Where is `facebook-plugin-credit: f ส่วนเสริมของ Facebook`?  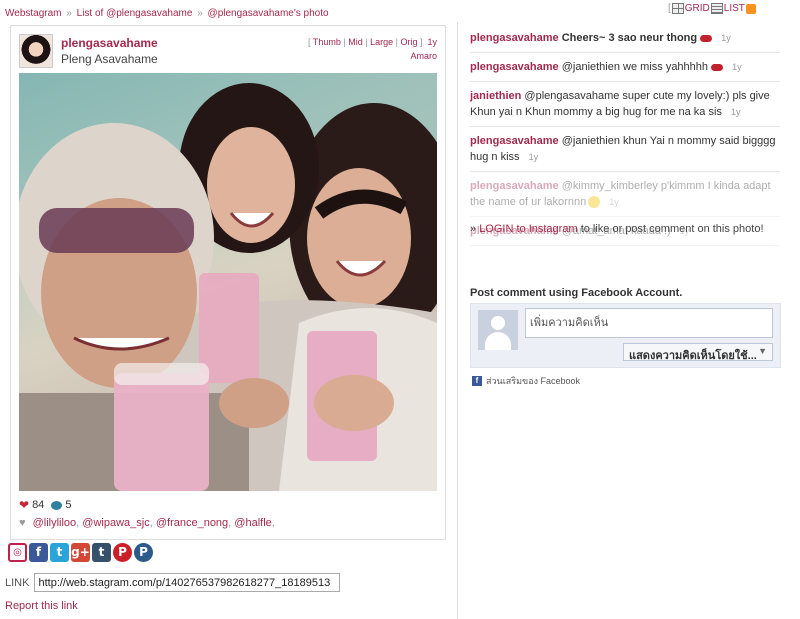 facebook-plugin-credit: f ส่วนเสริมของ Facebook is located at coordinates (526, 381).